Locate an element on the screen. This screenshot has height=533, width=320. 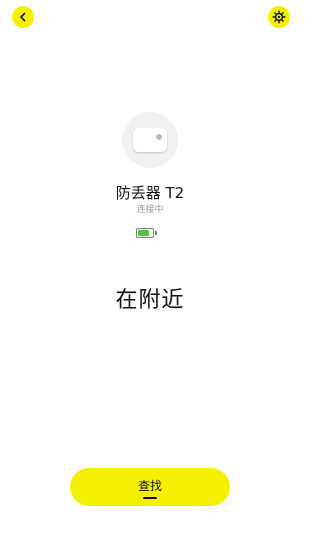
find-button-label: 查找 is located at coordinates (149, 486).